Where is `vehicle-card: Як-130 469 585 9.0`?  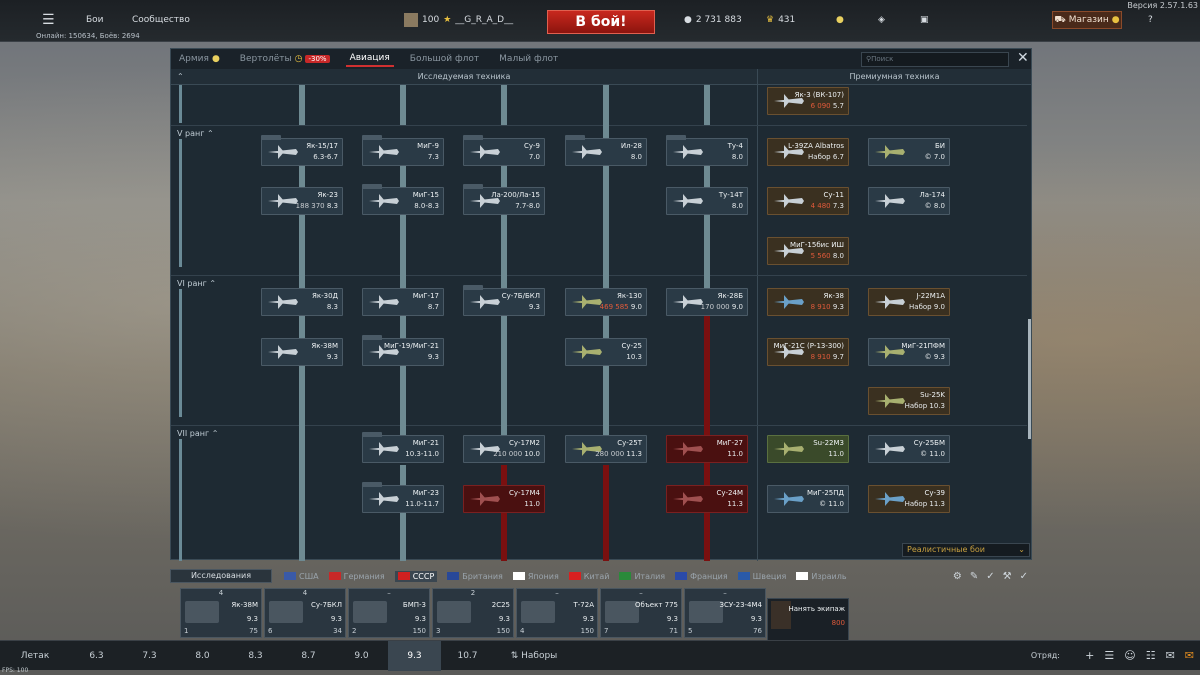 vehicle-card: Як-130 469 585 9.0 is located at coordinates (606, 302).